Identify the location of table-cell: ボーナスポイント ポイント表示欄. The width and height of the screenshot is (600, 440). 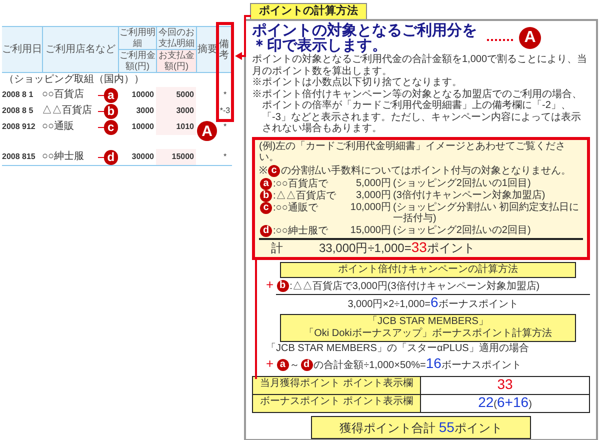
(337, 403).